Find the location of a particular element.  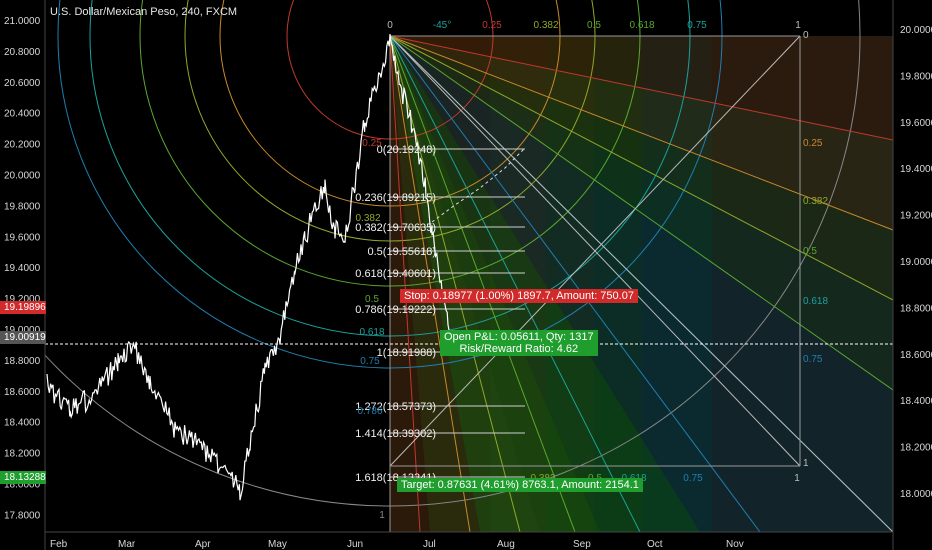

fib-level-label: 1(18.91988) is located at coordinates (406, 353).